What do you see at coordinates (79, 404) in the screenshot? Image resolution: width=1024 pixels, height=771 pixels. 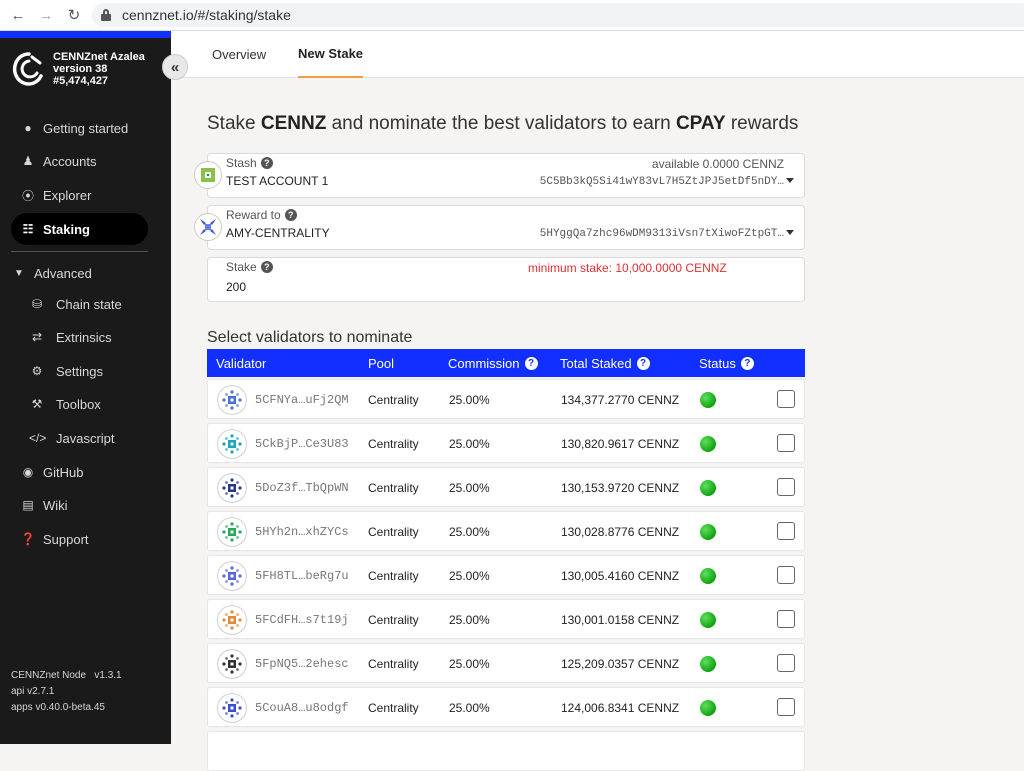 I see `sidebar-item-toolbox: ⚒ Toolbox` at bounding box center [79, 404].